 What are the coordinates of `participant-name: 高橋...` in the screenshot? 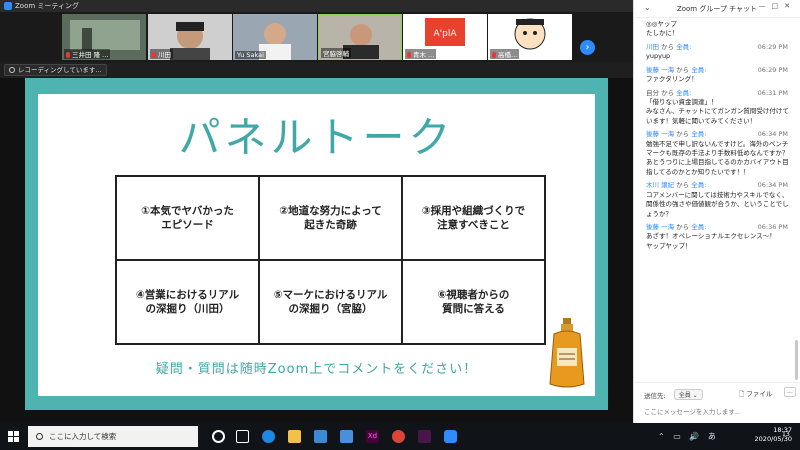 It's located at (505, 54).